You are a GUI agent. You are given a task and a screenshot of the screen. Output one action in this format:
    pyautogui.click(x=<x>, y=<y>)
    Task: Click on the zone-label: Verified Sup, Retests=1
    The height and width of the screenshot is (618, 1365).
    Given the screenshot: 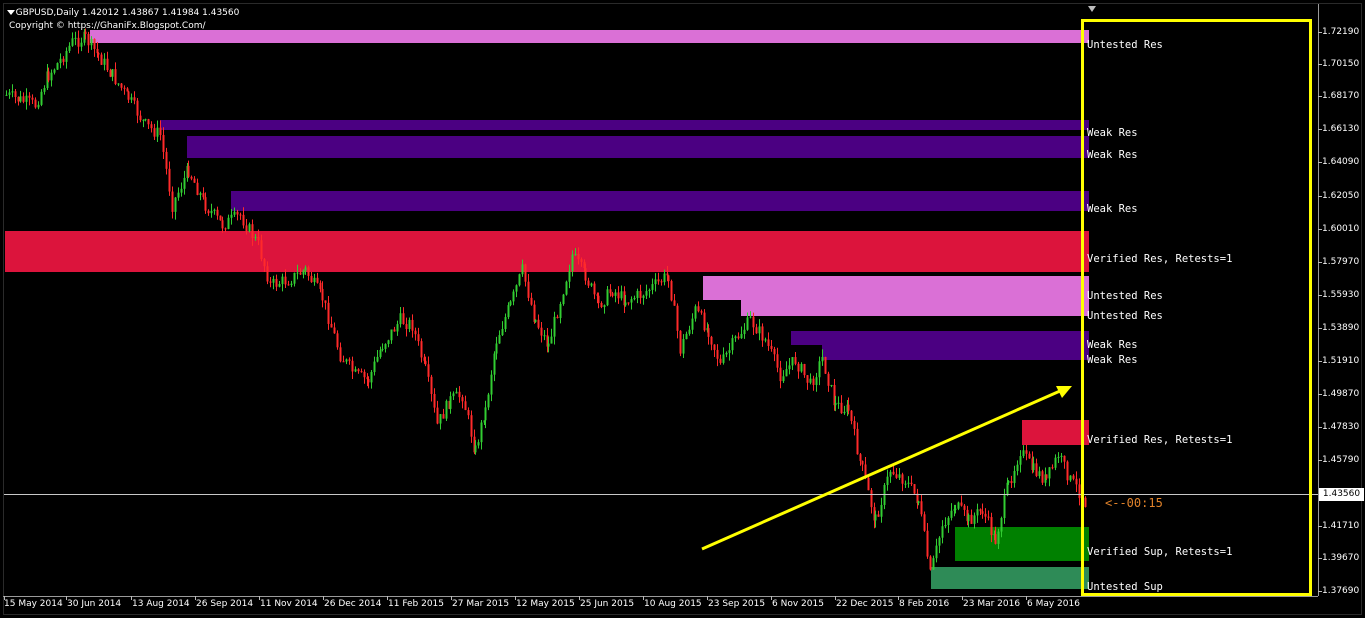 What is the action you would take?
    pyautogui.click(x=1160, y=552)
    